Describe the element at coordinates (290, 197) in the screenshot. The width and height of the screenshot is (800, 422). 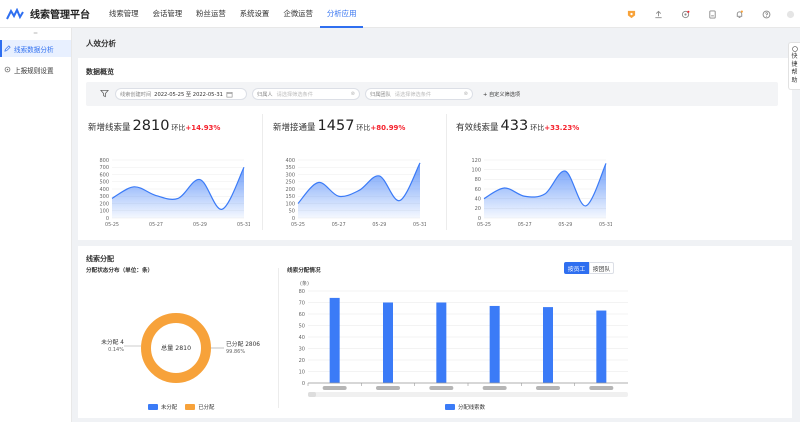
I see `y-tick-label: 150` at that location.